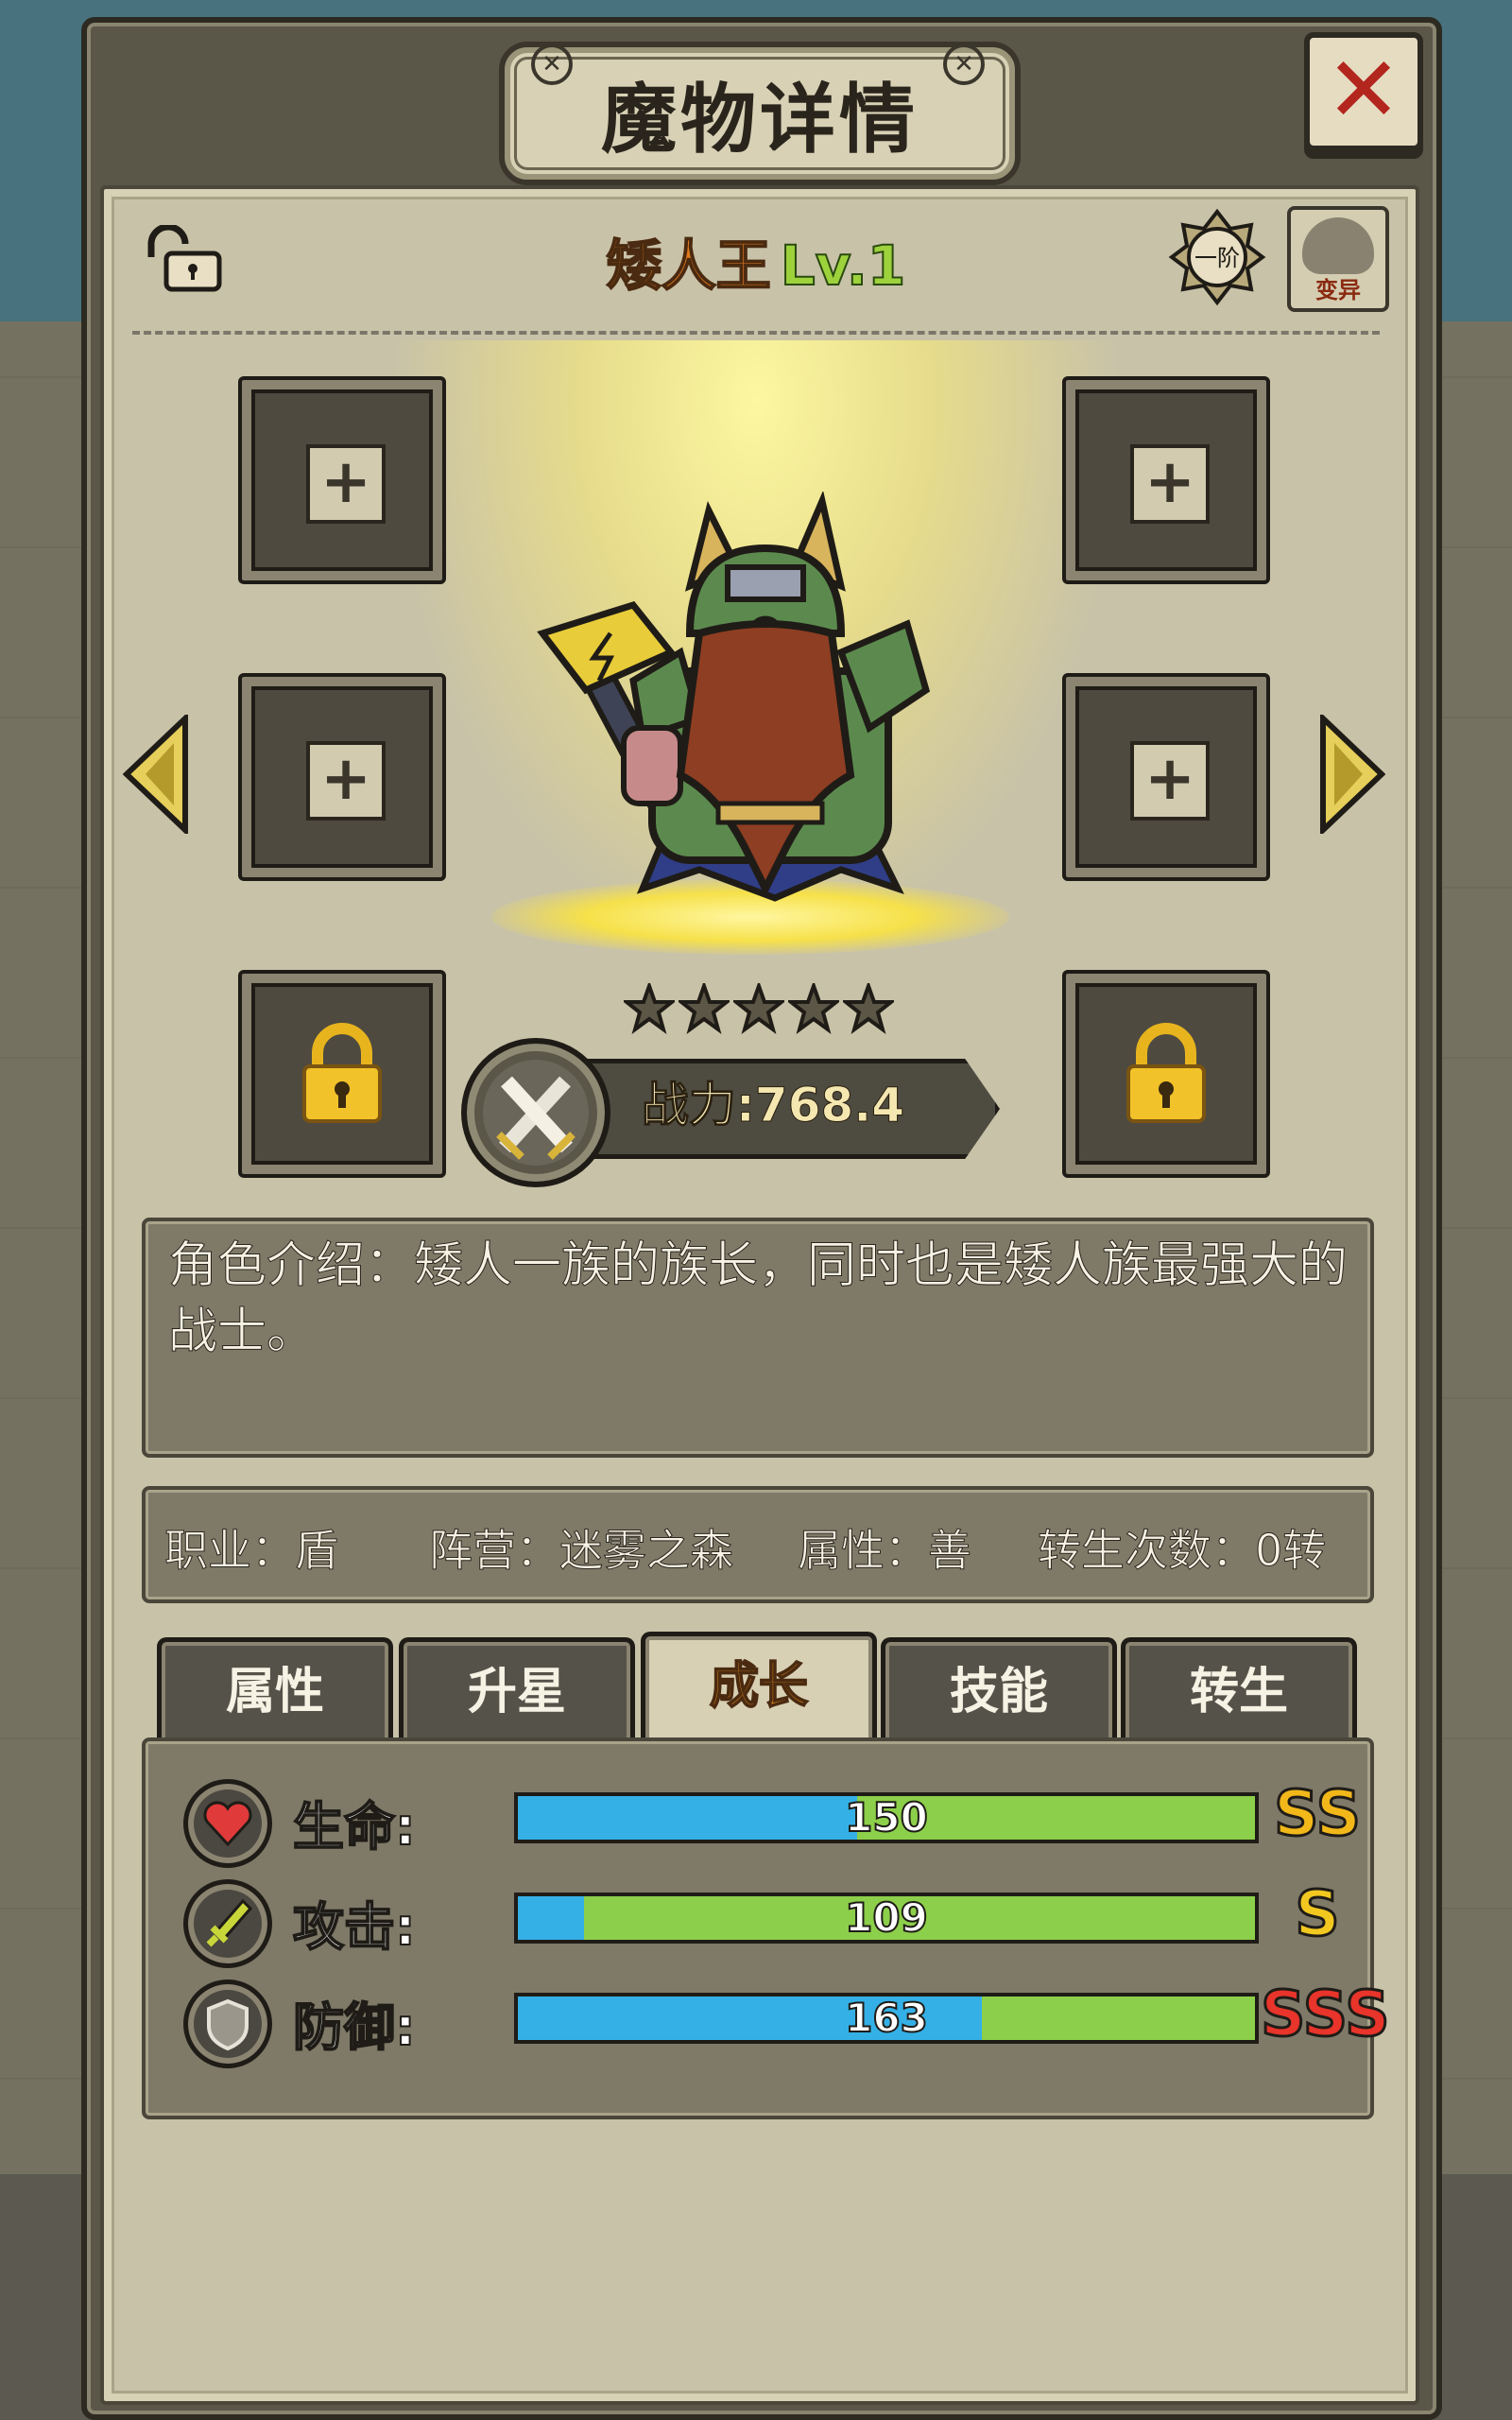  Describe the element at coordinates (758, 1544) in the screenshot. I see `info-box: 职业：盾 阵营：迷雾之森 属性：善 转生次数：0转` at that location.